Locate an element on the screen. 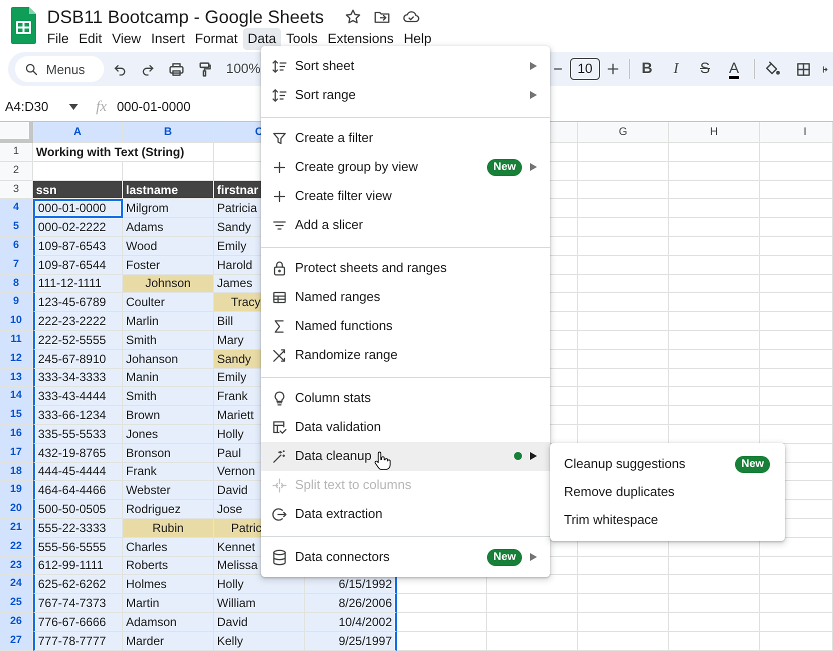 Image resolution: width=833 pixels, height=651 pixels. table-cell: 111-12-1111 is located at coordinates (78, 284).